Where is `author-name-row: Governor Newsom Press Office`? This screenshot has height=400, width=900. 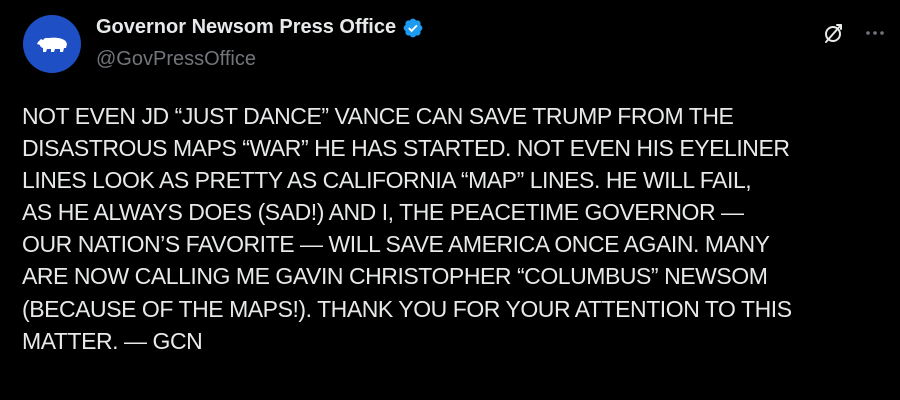
author-name-row: Governor Newsom Press Office is located at coordinates (260, 27).